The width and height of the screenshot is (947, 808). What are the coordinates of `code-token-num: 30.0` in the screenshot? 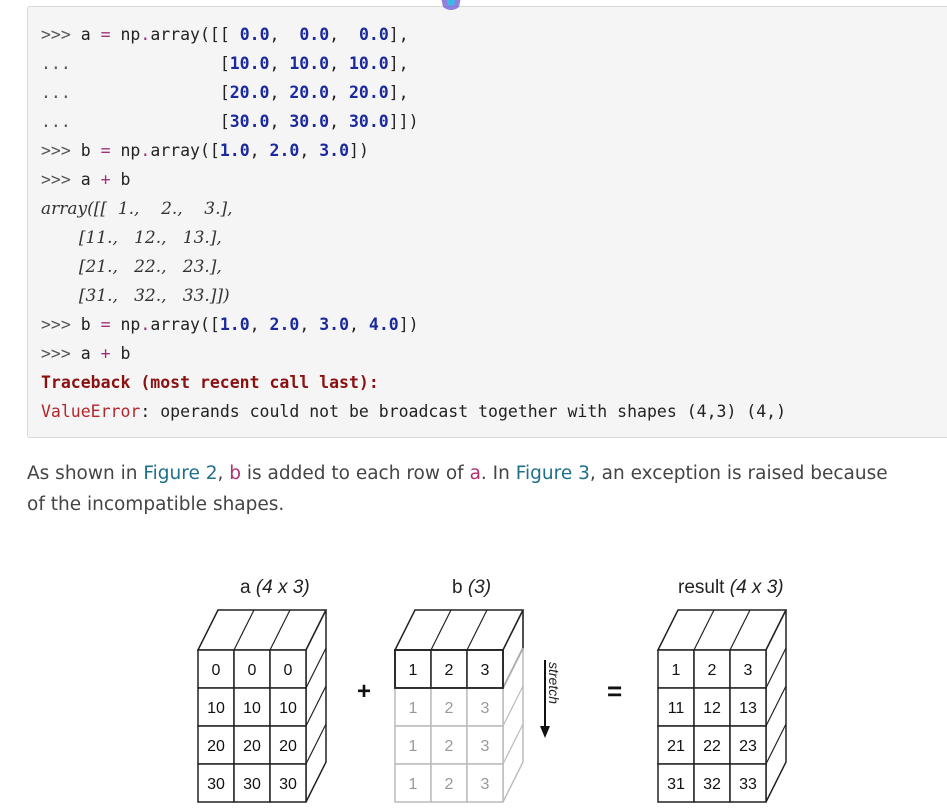 It's located at (249, 121).